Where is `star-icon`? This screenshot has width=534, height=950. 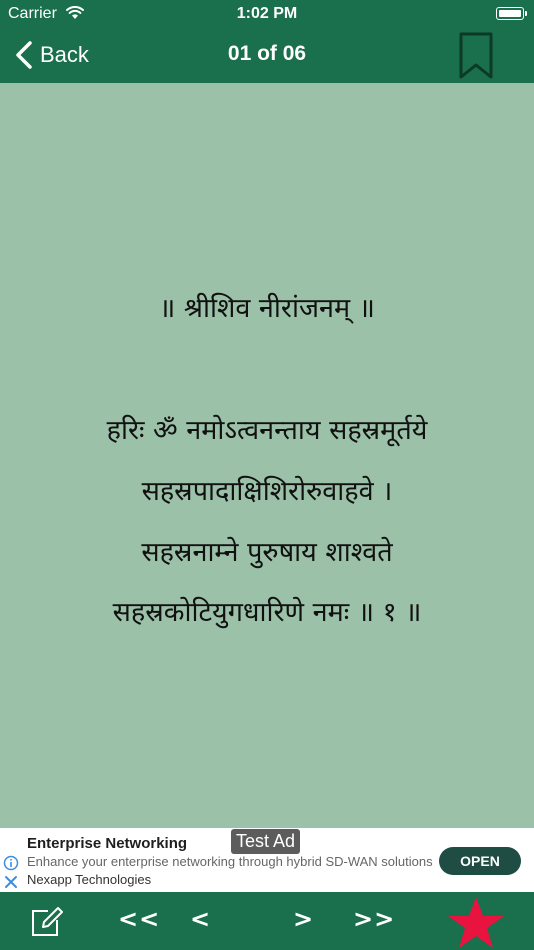 star-icon is located at coordinates (476, 922).